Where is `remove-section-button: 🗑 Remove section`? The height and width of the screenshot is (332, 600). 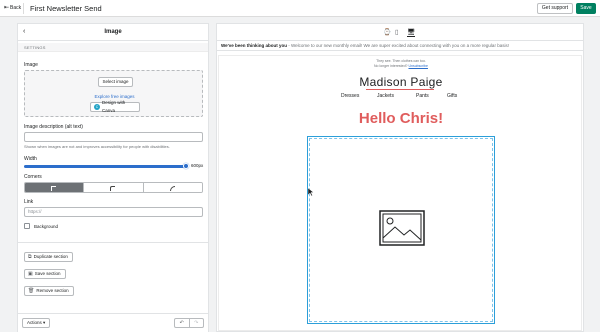 remove-section-button: 🗑 Remove section is located at coordinates (49, 291).